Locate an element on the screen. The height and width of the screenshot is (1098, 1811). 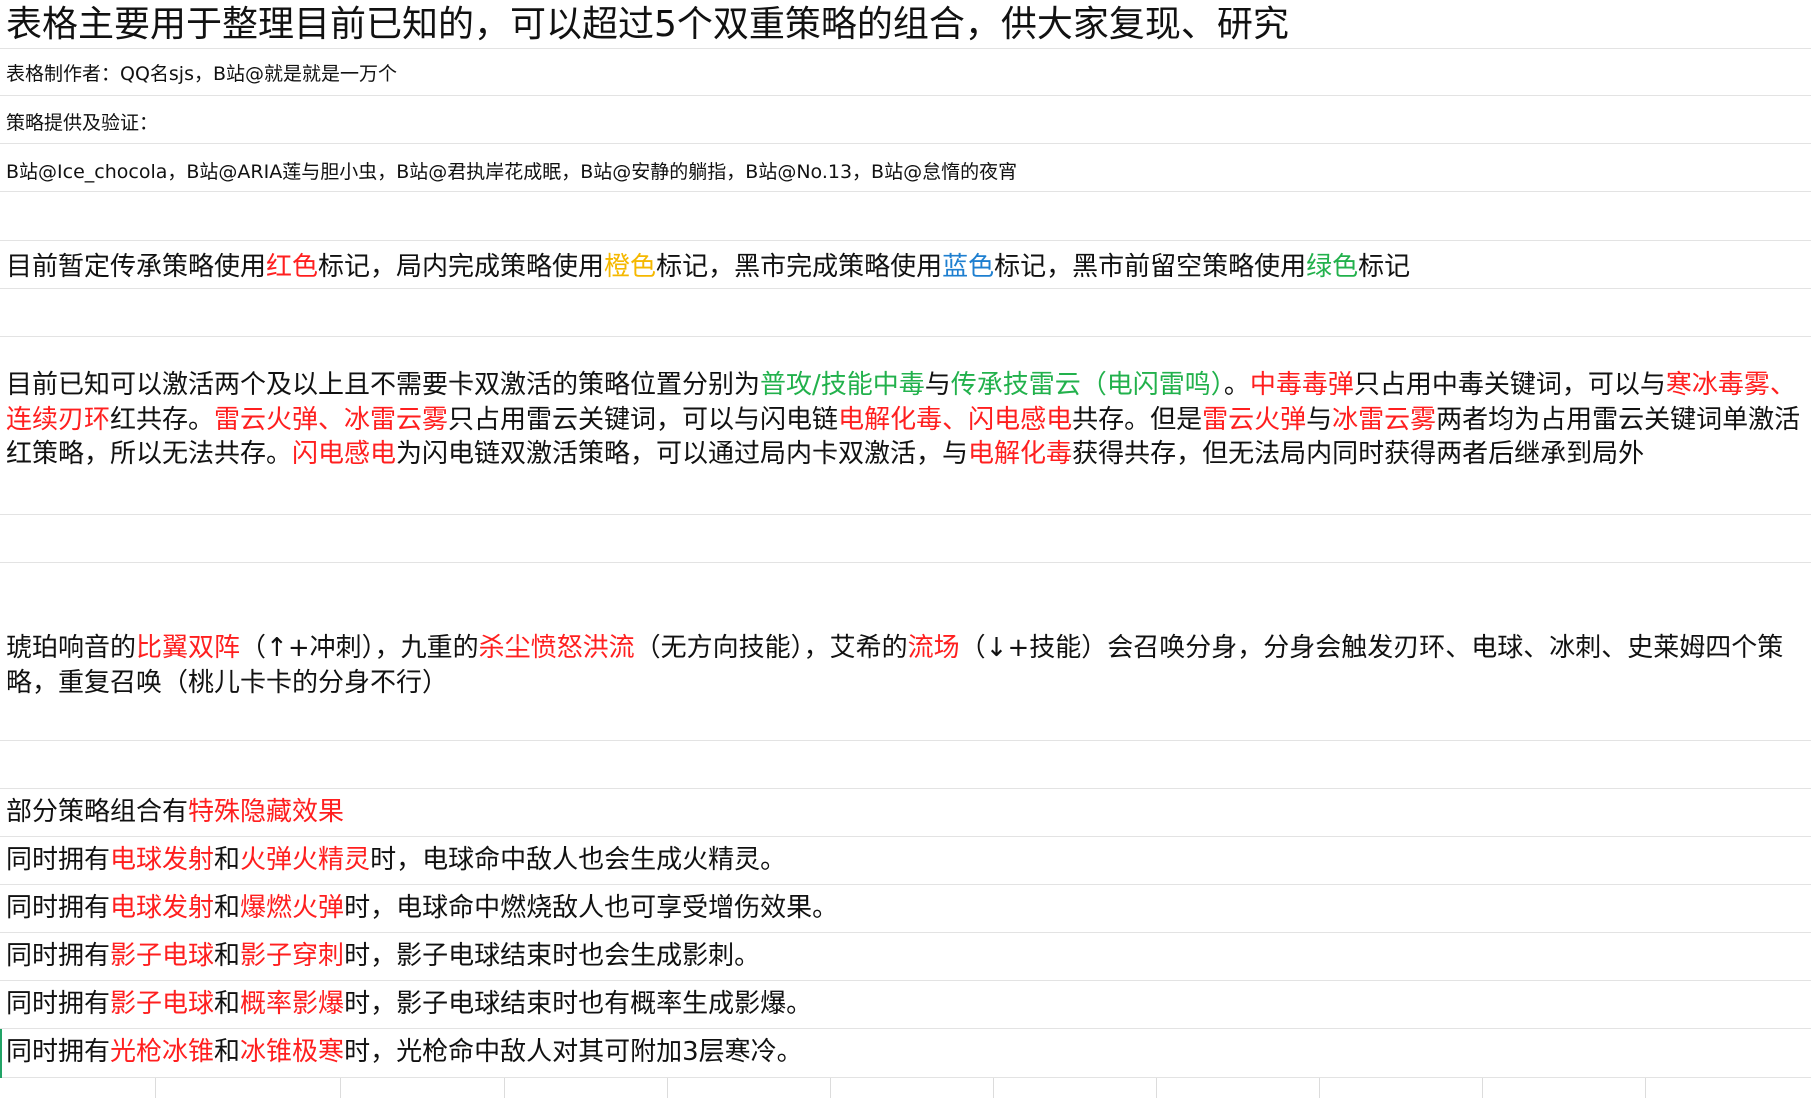
providers-label-row: 策略提供及验证： is located at coordinates (905, 120).